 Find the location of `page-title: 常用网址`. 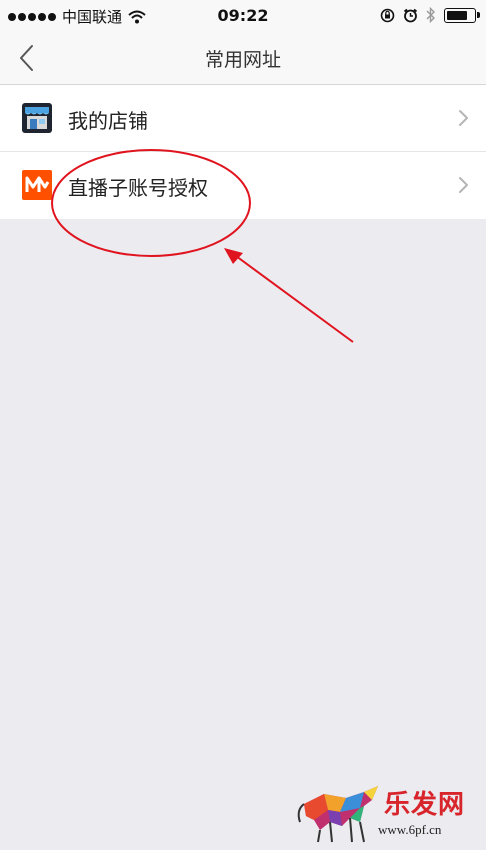

page-title: 常用网址 is located at coordinates (242, 60).